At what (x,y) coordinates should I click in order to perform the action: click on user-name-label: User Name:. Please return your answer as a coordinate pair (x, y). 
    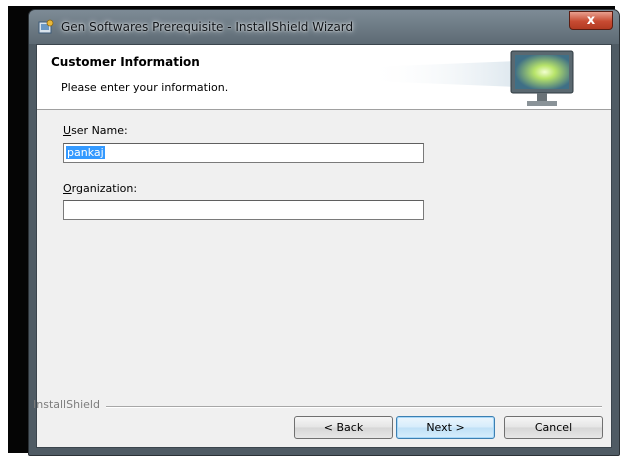
    Looking at the image, I should click on (95, 130).